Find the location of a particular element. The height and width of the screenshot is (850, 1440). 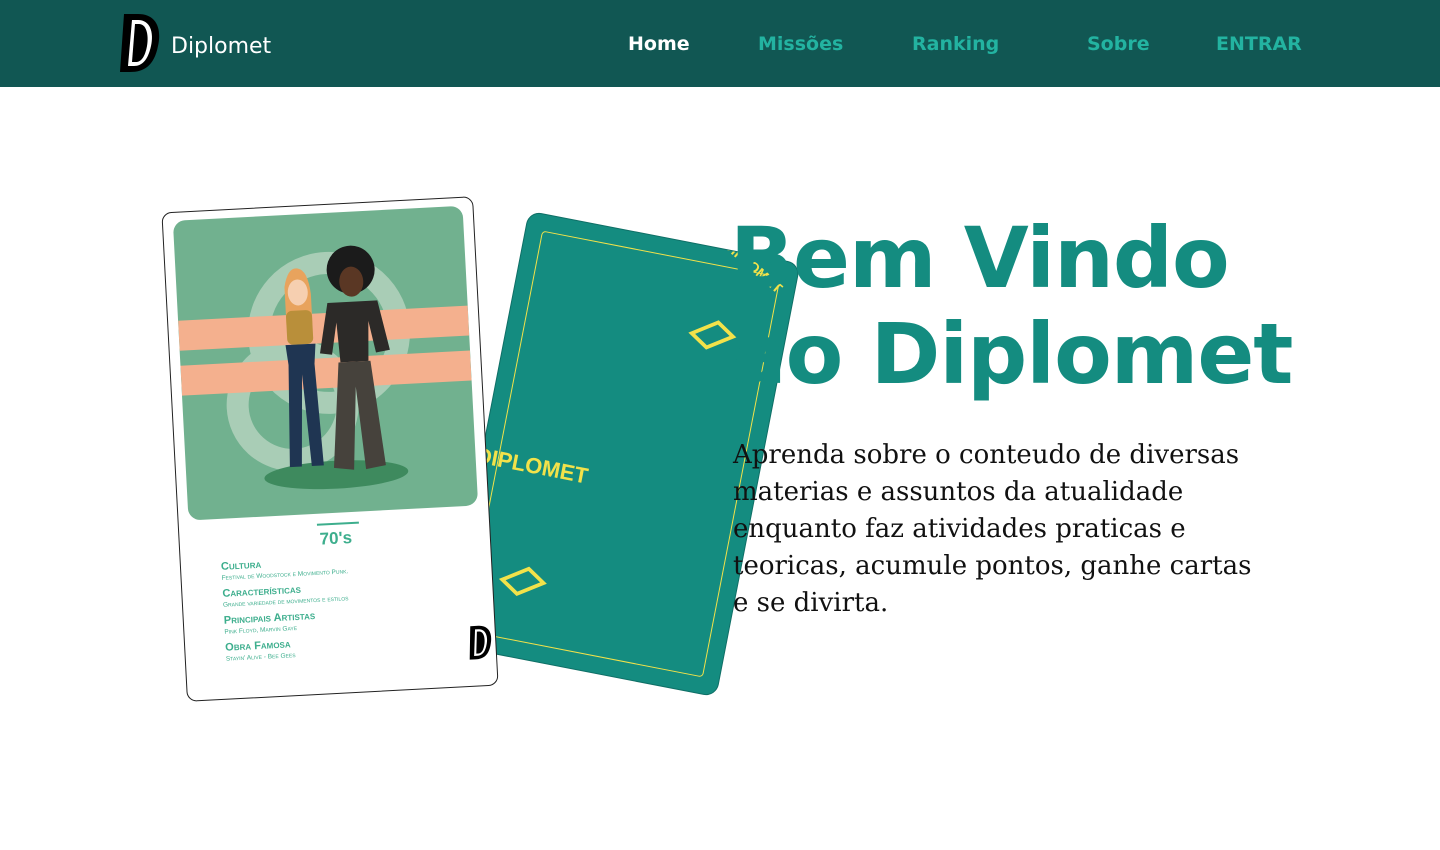

card-artwork is located at coordinates (325, 363).